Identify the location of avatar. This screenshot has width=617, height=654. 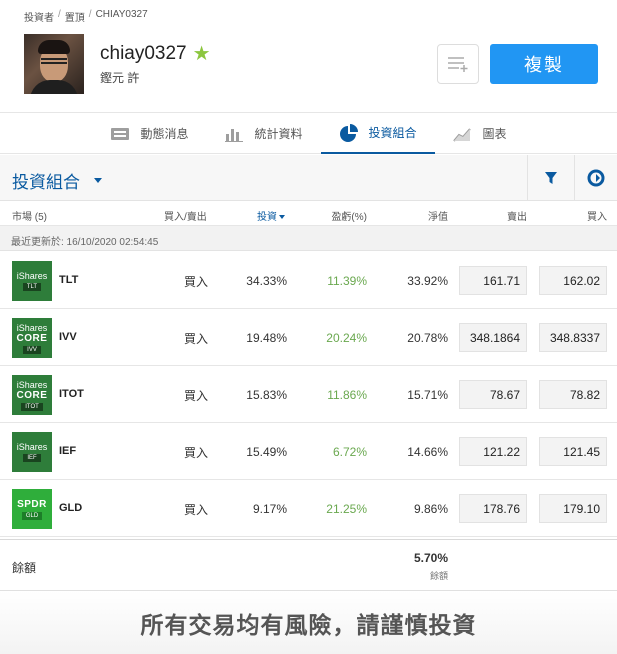
(54, 64).